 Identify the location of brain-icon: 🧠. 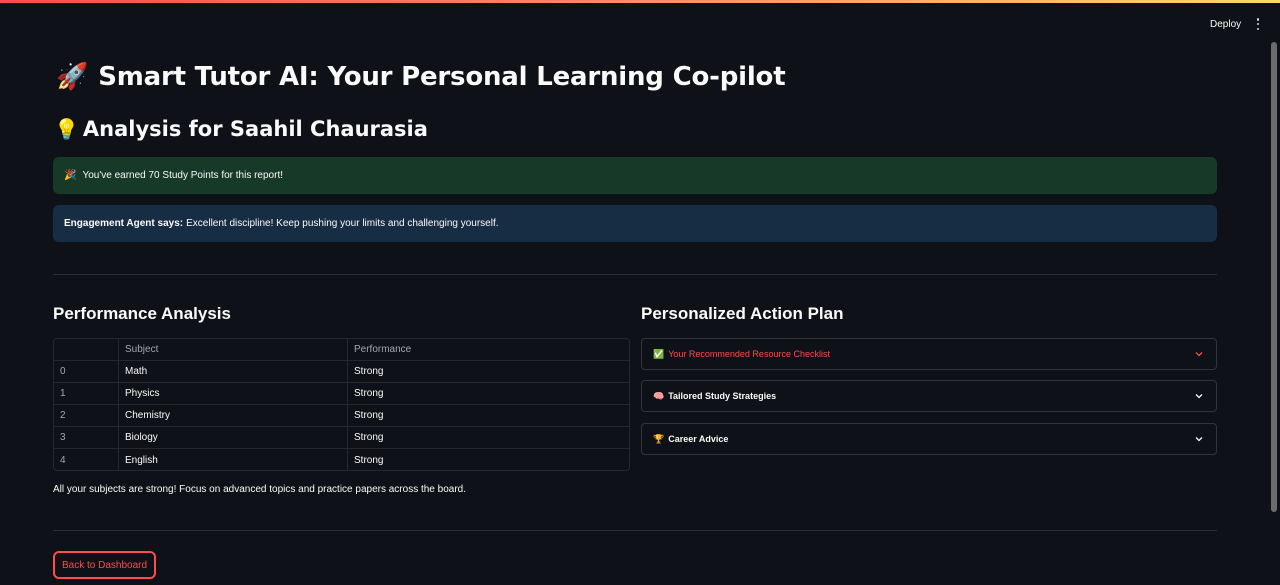
(659, 395).